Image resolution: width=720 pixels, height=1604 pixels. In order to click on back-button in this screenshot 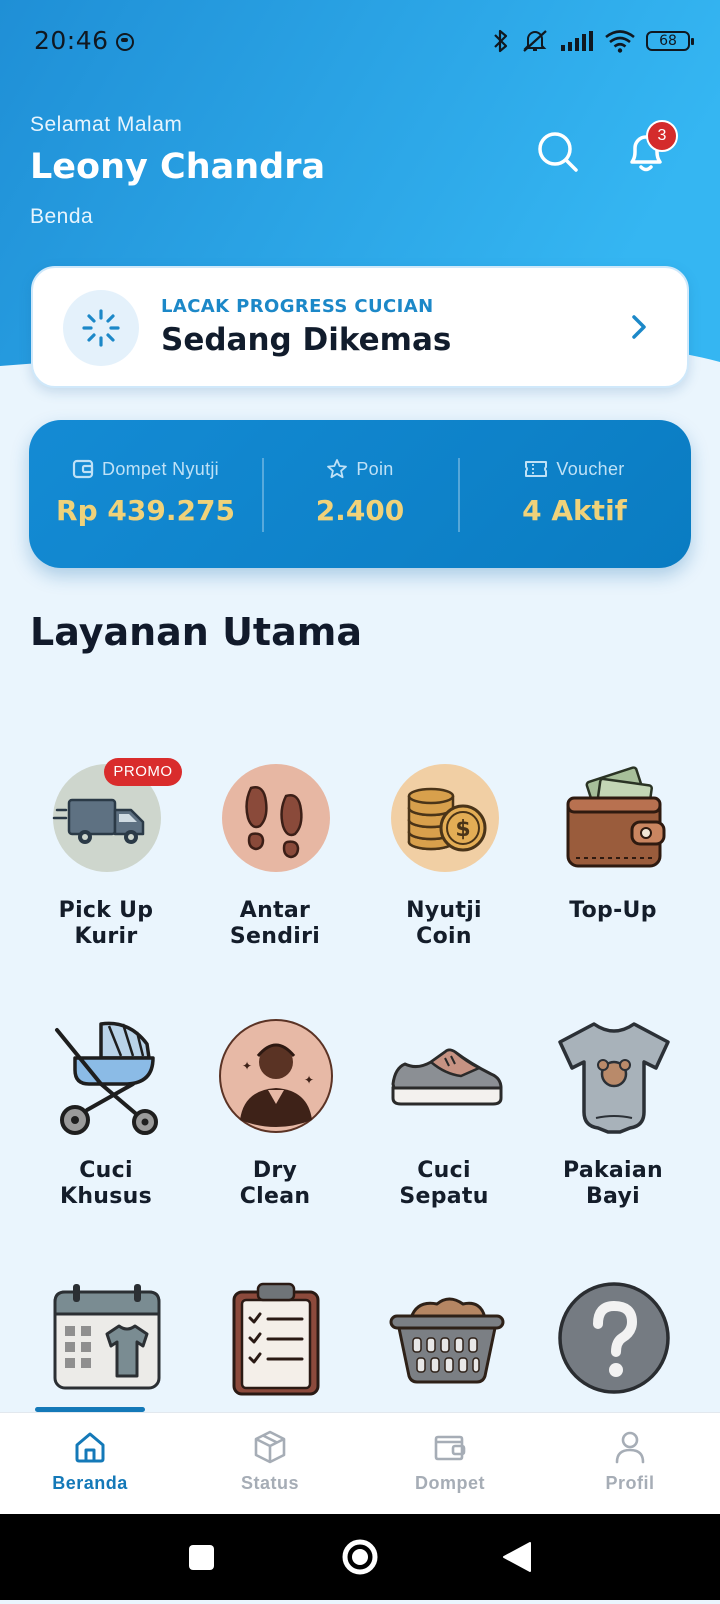, I will do `click(518, 1557)`.